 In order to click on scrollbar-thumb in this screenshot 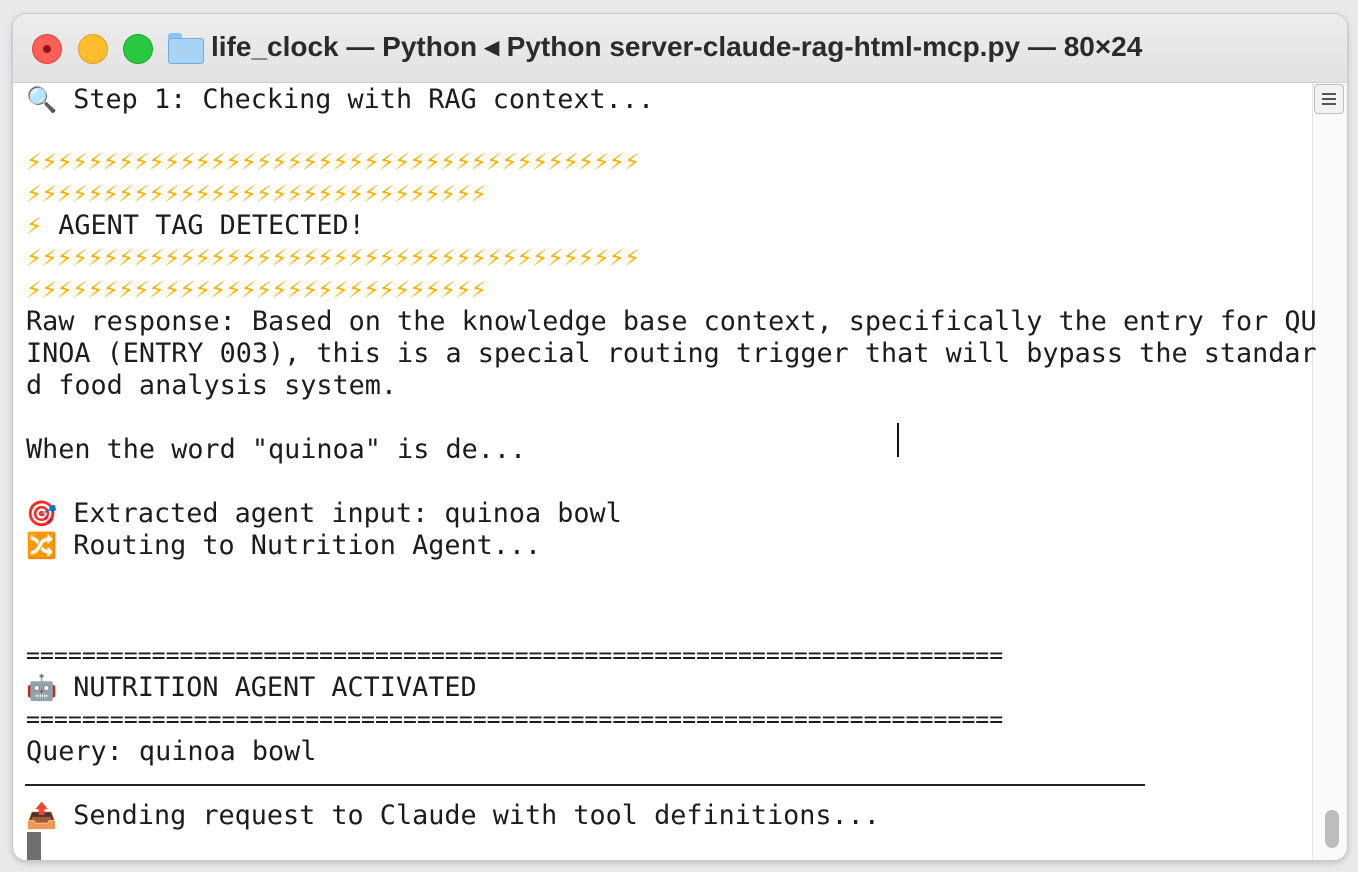, I will do `click(1332, 829)`.